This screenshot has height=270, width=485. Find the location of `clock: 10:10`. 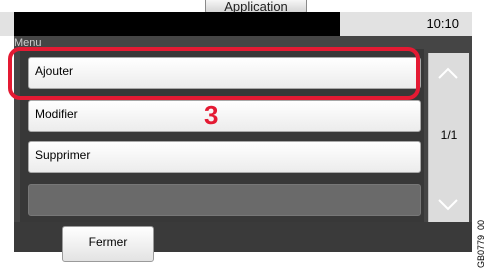

clock: 10:10 is located at coordinates (442, 23).